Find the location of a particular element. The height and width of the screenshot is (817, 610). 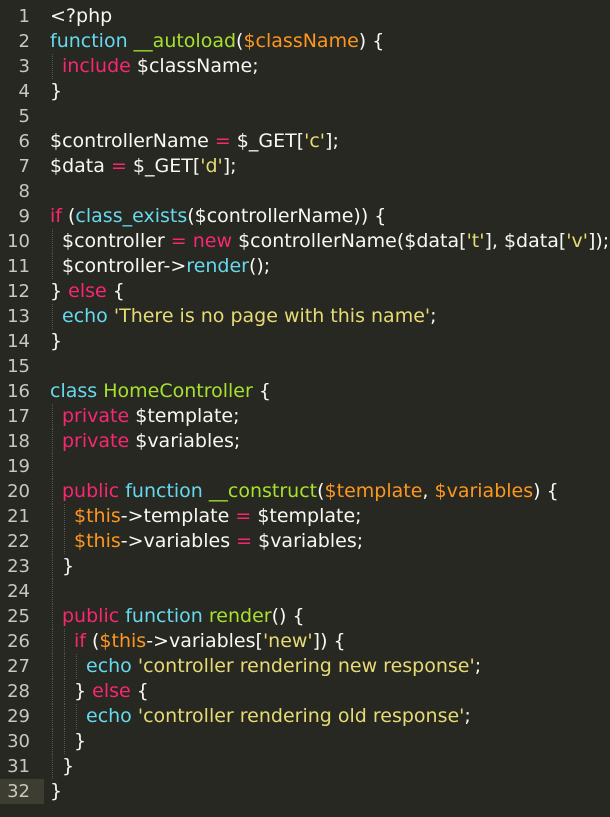

code-token: else is located at coordinates (87, 291).